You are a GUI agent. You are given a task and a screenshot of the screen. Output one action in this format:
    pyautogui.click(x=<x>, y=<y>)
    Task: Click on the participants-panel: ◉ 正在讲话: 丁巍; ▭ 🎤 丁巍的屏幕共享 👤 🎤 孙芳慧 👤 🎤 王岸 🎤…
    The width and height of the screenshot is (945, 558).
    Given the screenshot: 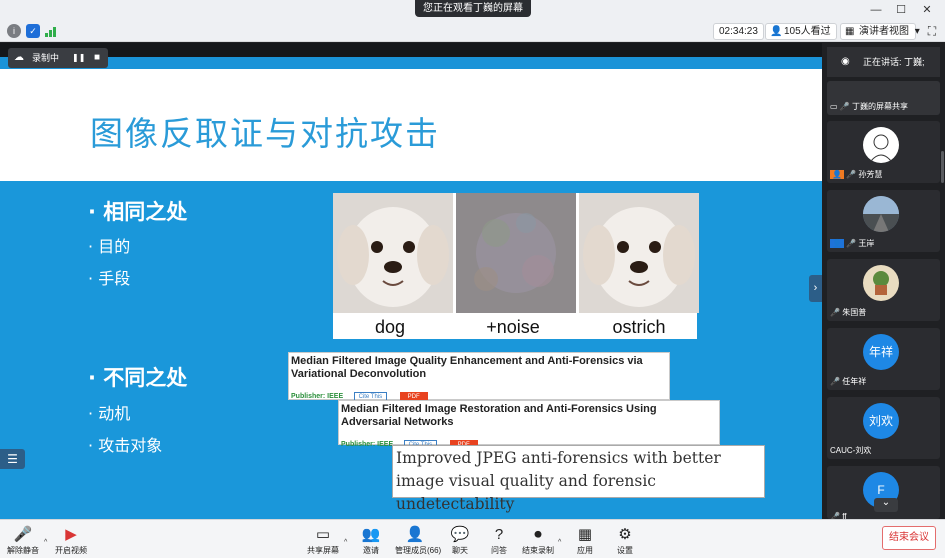 What is the action you would take?
    pyautogui.click(x=883, y=281)
    